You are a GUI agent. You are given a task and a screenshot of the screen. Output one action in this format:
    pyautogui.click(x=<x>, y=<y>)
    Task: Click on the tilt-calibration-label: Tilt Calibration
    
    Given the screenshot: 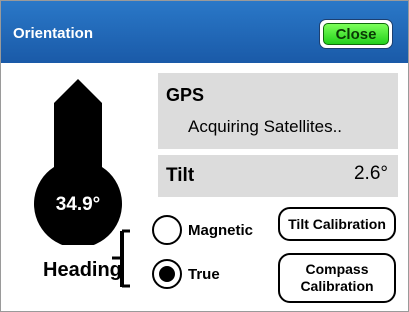 What is the action you would take?
    pyautogui.click(x=337, y=223)
    